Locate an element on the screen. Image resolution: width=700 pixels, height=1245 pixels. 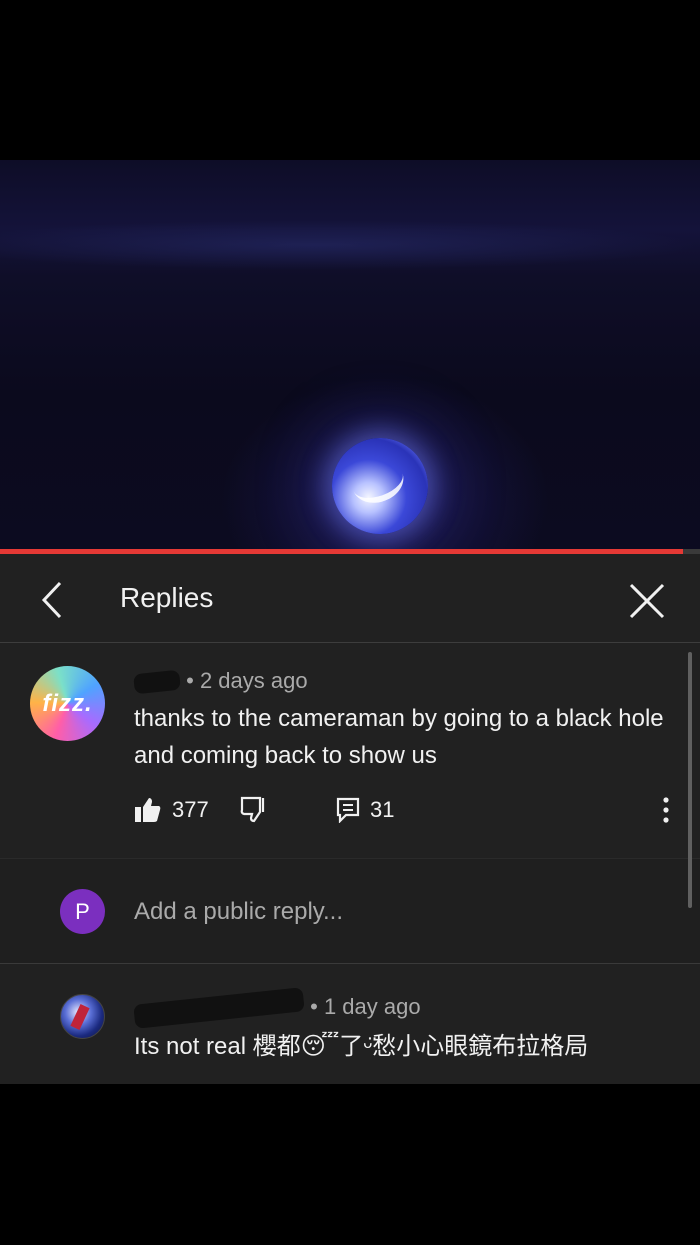
like-button: 377 is located at coordinates (171, 810).